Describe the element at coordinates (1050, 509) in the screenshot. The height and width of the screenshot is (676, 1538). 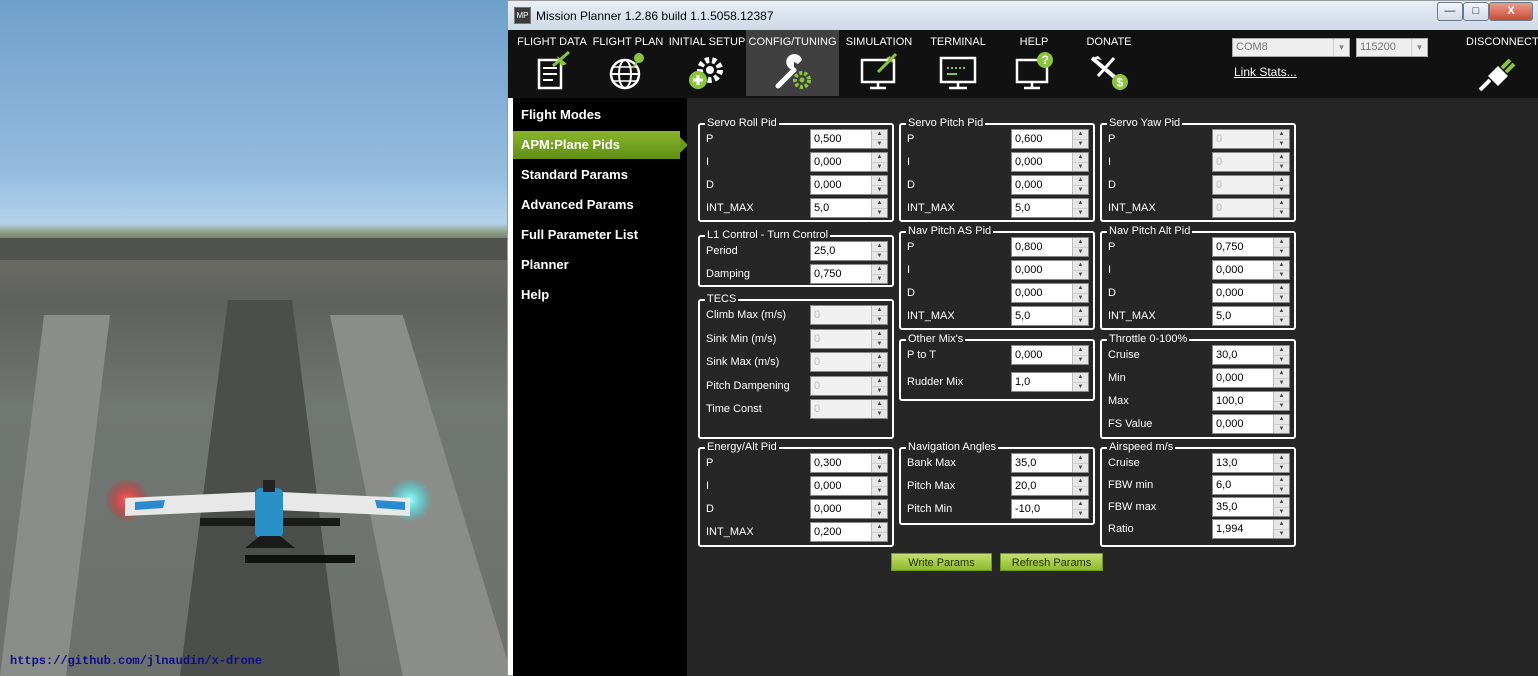
I see `param-value-spinbox: -10,0 ▲ ▼` at that location.